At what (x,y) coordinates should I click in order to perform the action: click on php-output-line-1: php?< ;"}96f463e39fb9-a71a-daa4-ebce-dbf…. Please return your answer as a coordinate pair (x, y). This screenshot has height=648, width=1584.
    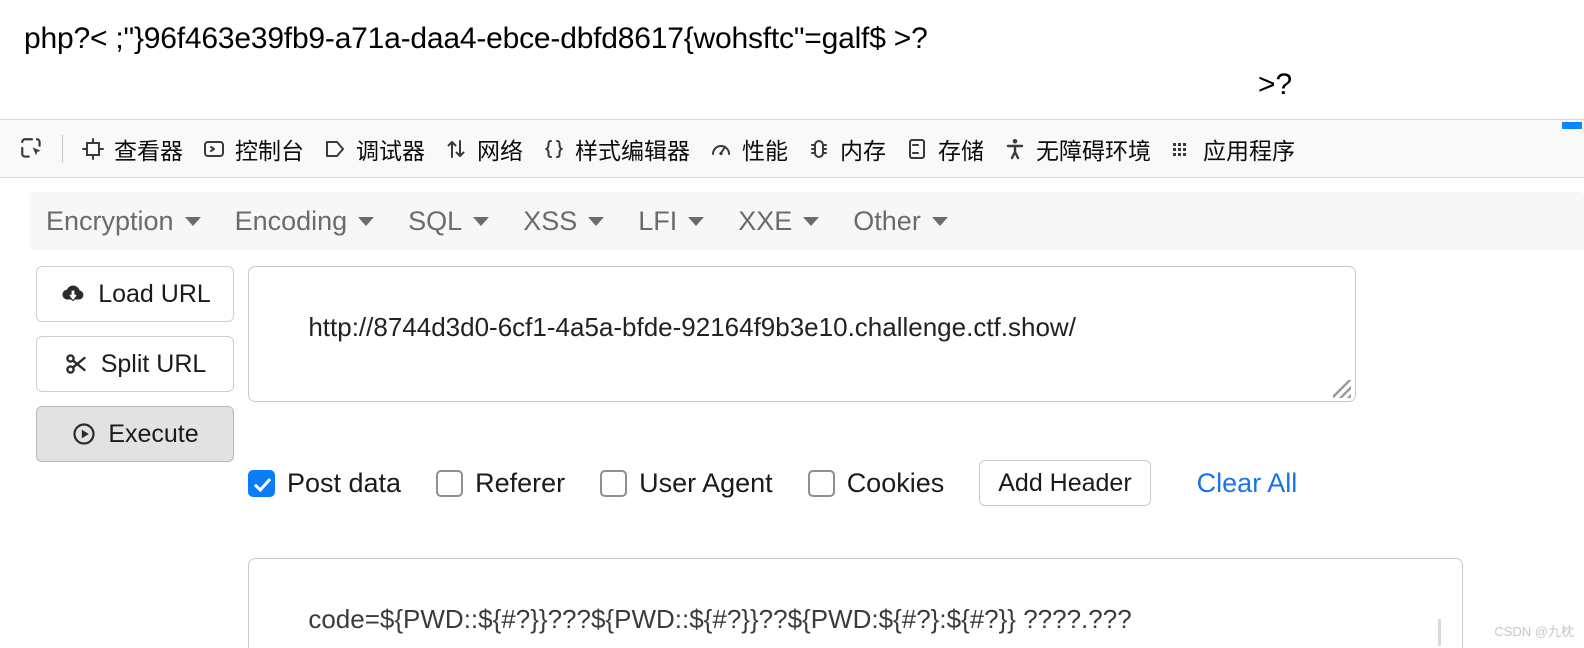
    Looking at the image, I should click on (476, 38).